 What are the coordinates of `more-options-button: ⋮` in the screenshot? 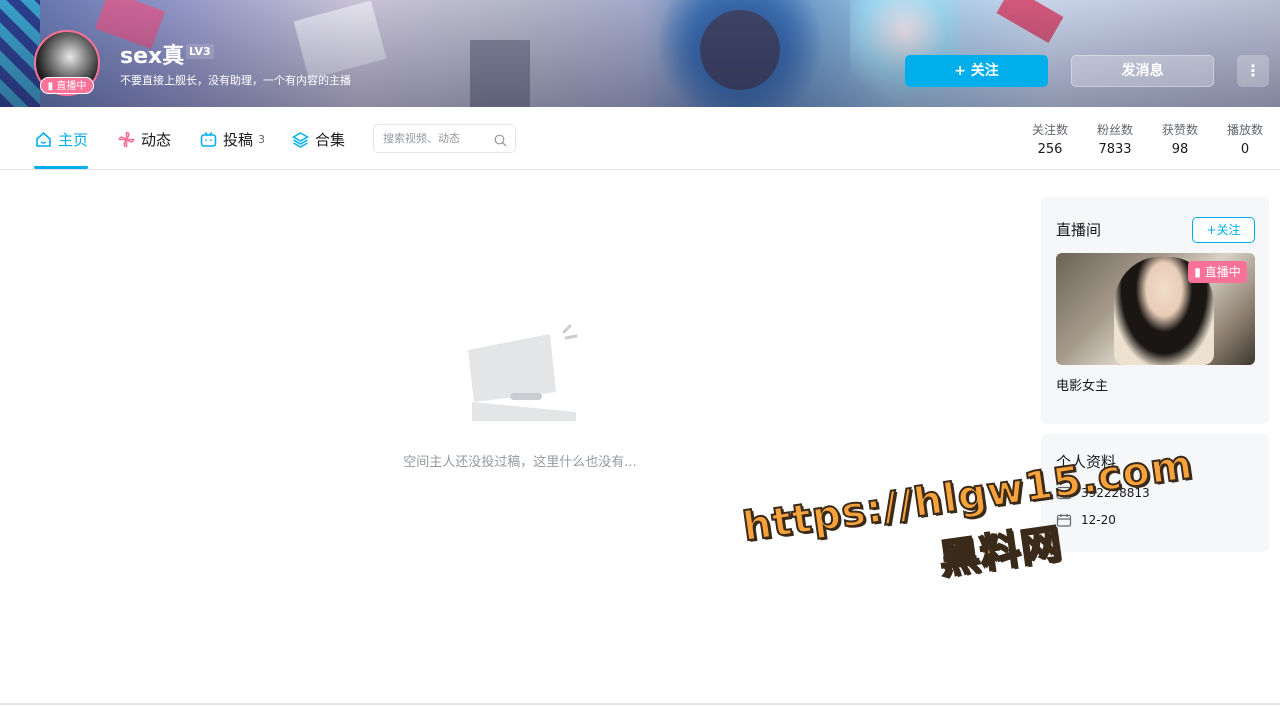 It's located at (1253, 71).